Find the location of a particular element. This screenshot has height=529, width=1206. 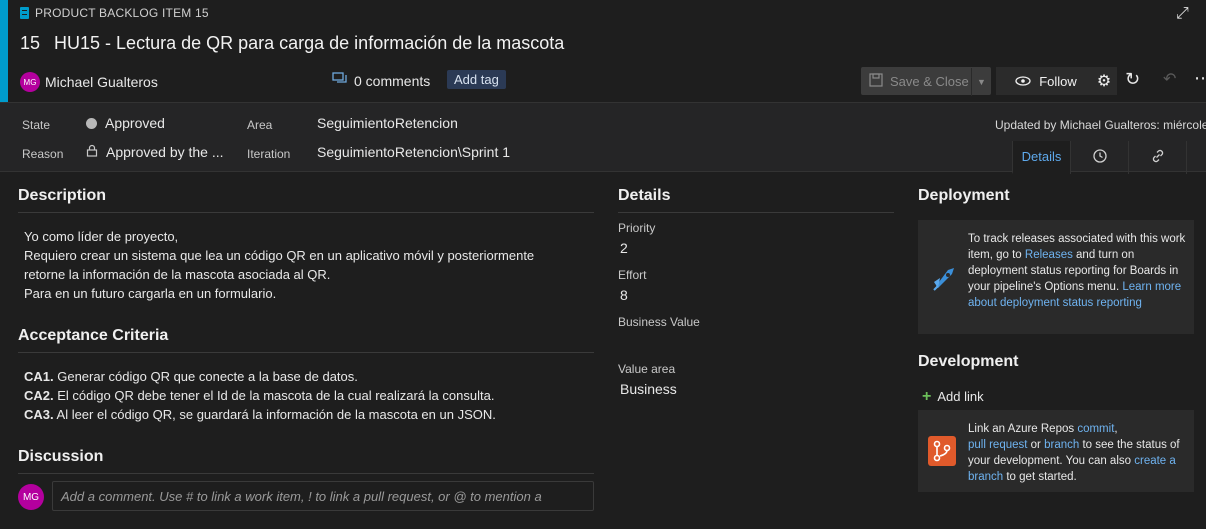

updated-by-text: Updated by Michael Gualteros: miércole is located at coordinates (1100, 125).